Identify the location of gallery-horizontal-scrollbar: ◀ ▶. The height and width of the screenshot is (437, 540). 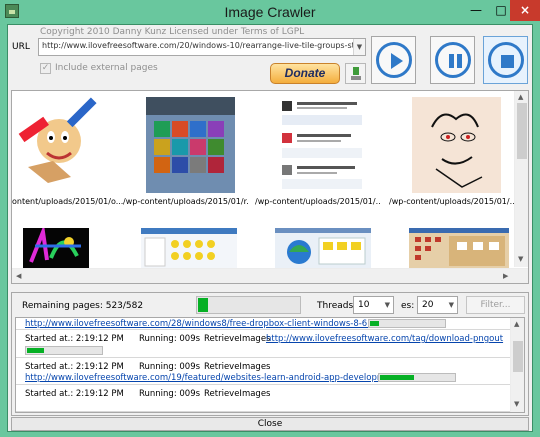
(270, 275).